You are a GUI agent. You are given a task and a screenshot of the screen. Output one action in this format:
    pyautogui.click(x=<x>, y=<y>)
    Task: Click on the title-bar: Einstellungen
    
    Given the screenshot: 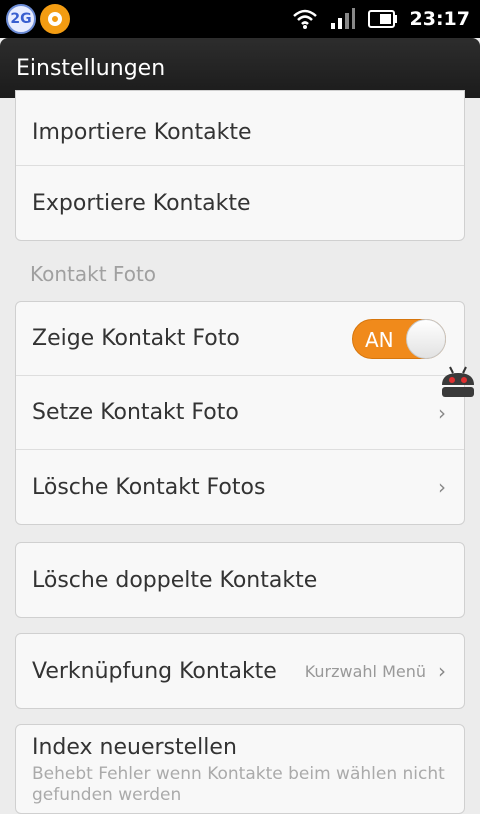 What is the action you would take?
    pyautogui.click(x=240, y=68)
    